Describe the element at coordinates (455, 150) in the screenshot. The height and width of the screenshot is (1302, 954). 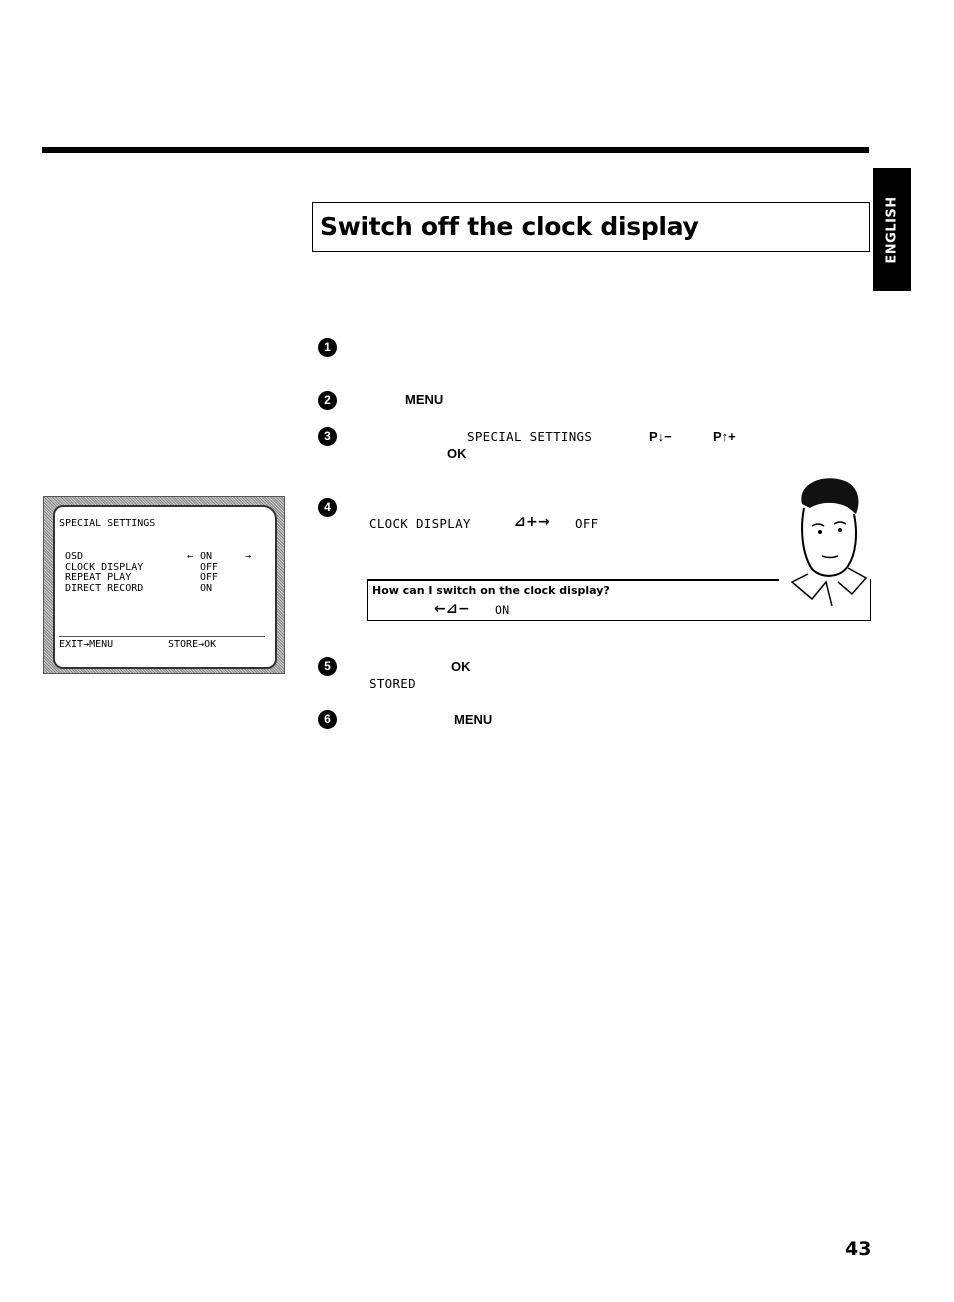
I see `top-rule` at that location.